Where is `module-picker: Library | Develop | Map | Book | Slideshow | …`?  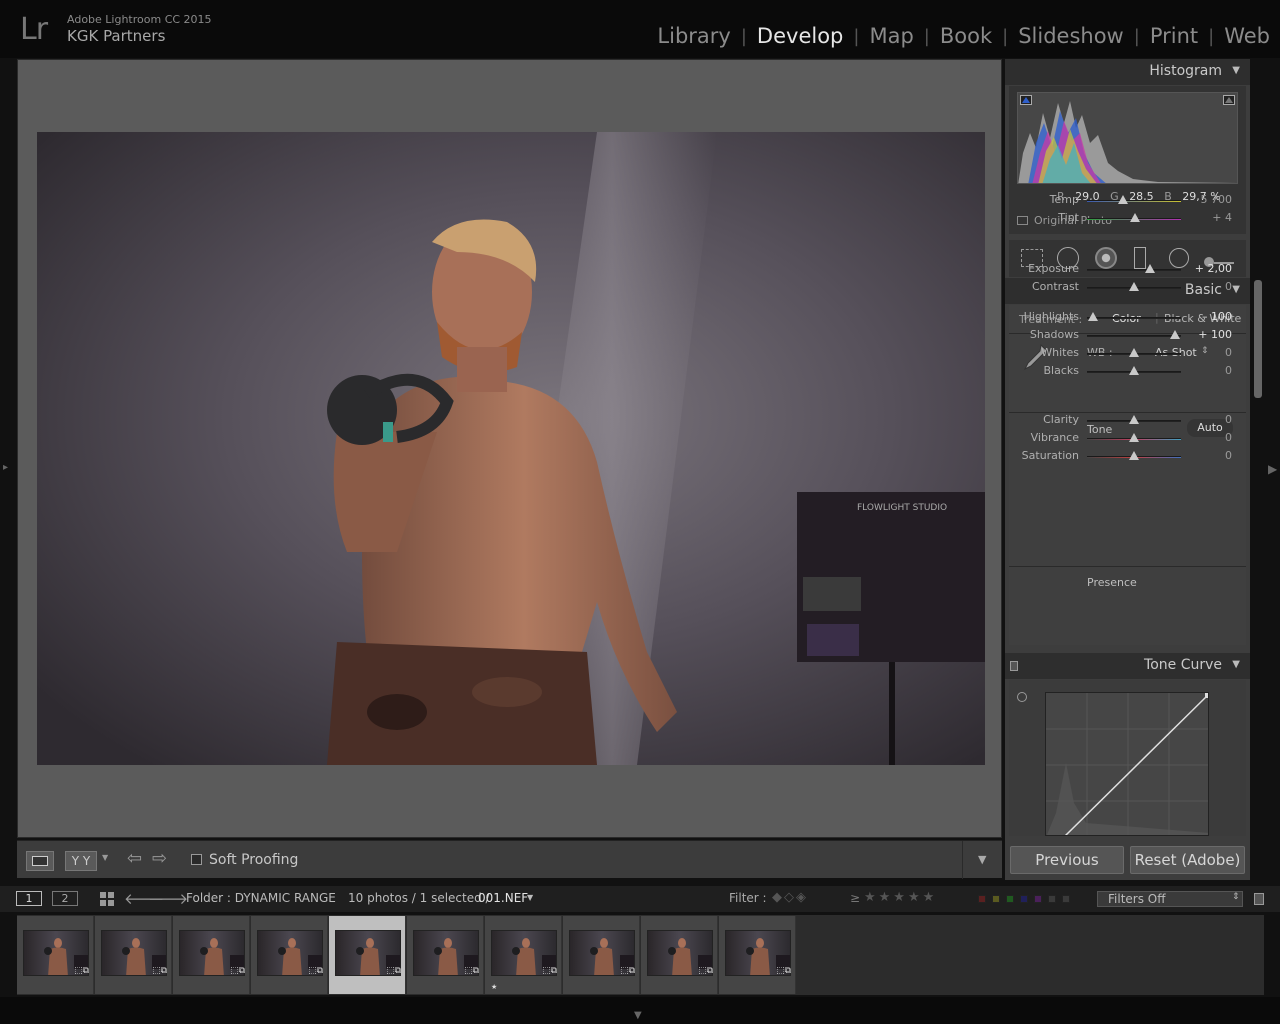
module-picker: Library | Develop | Map | Book | Slideshow | … is located at coordinates (958, 36).